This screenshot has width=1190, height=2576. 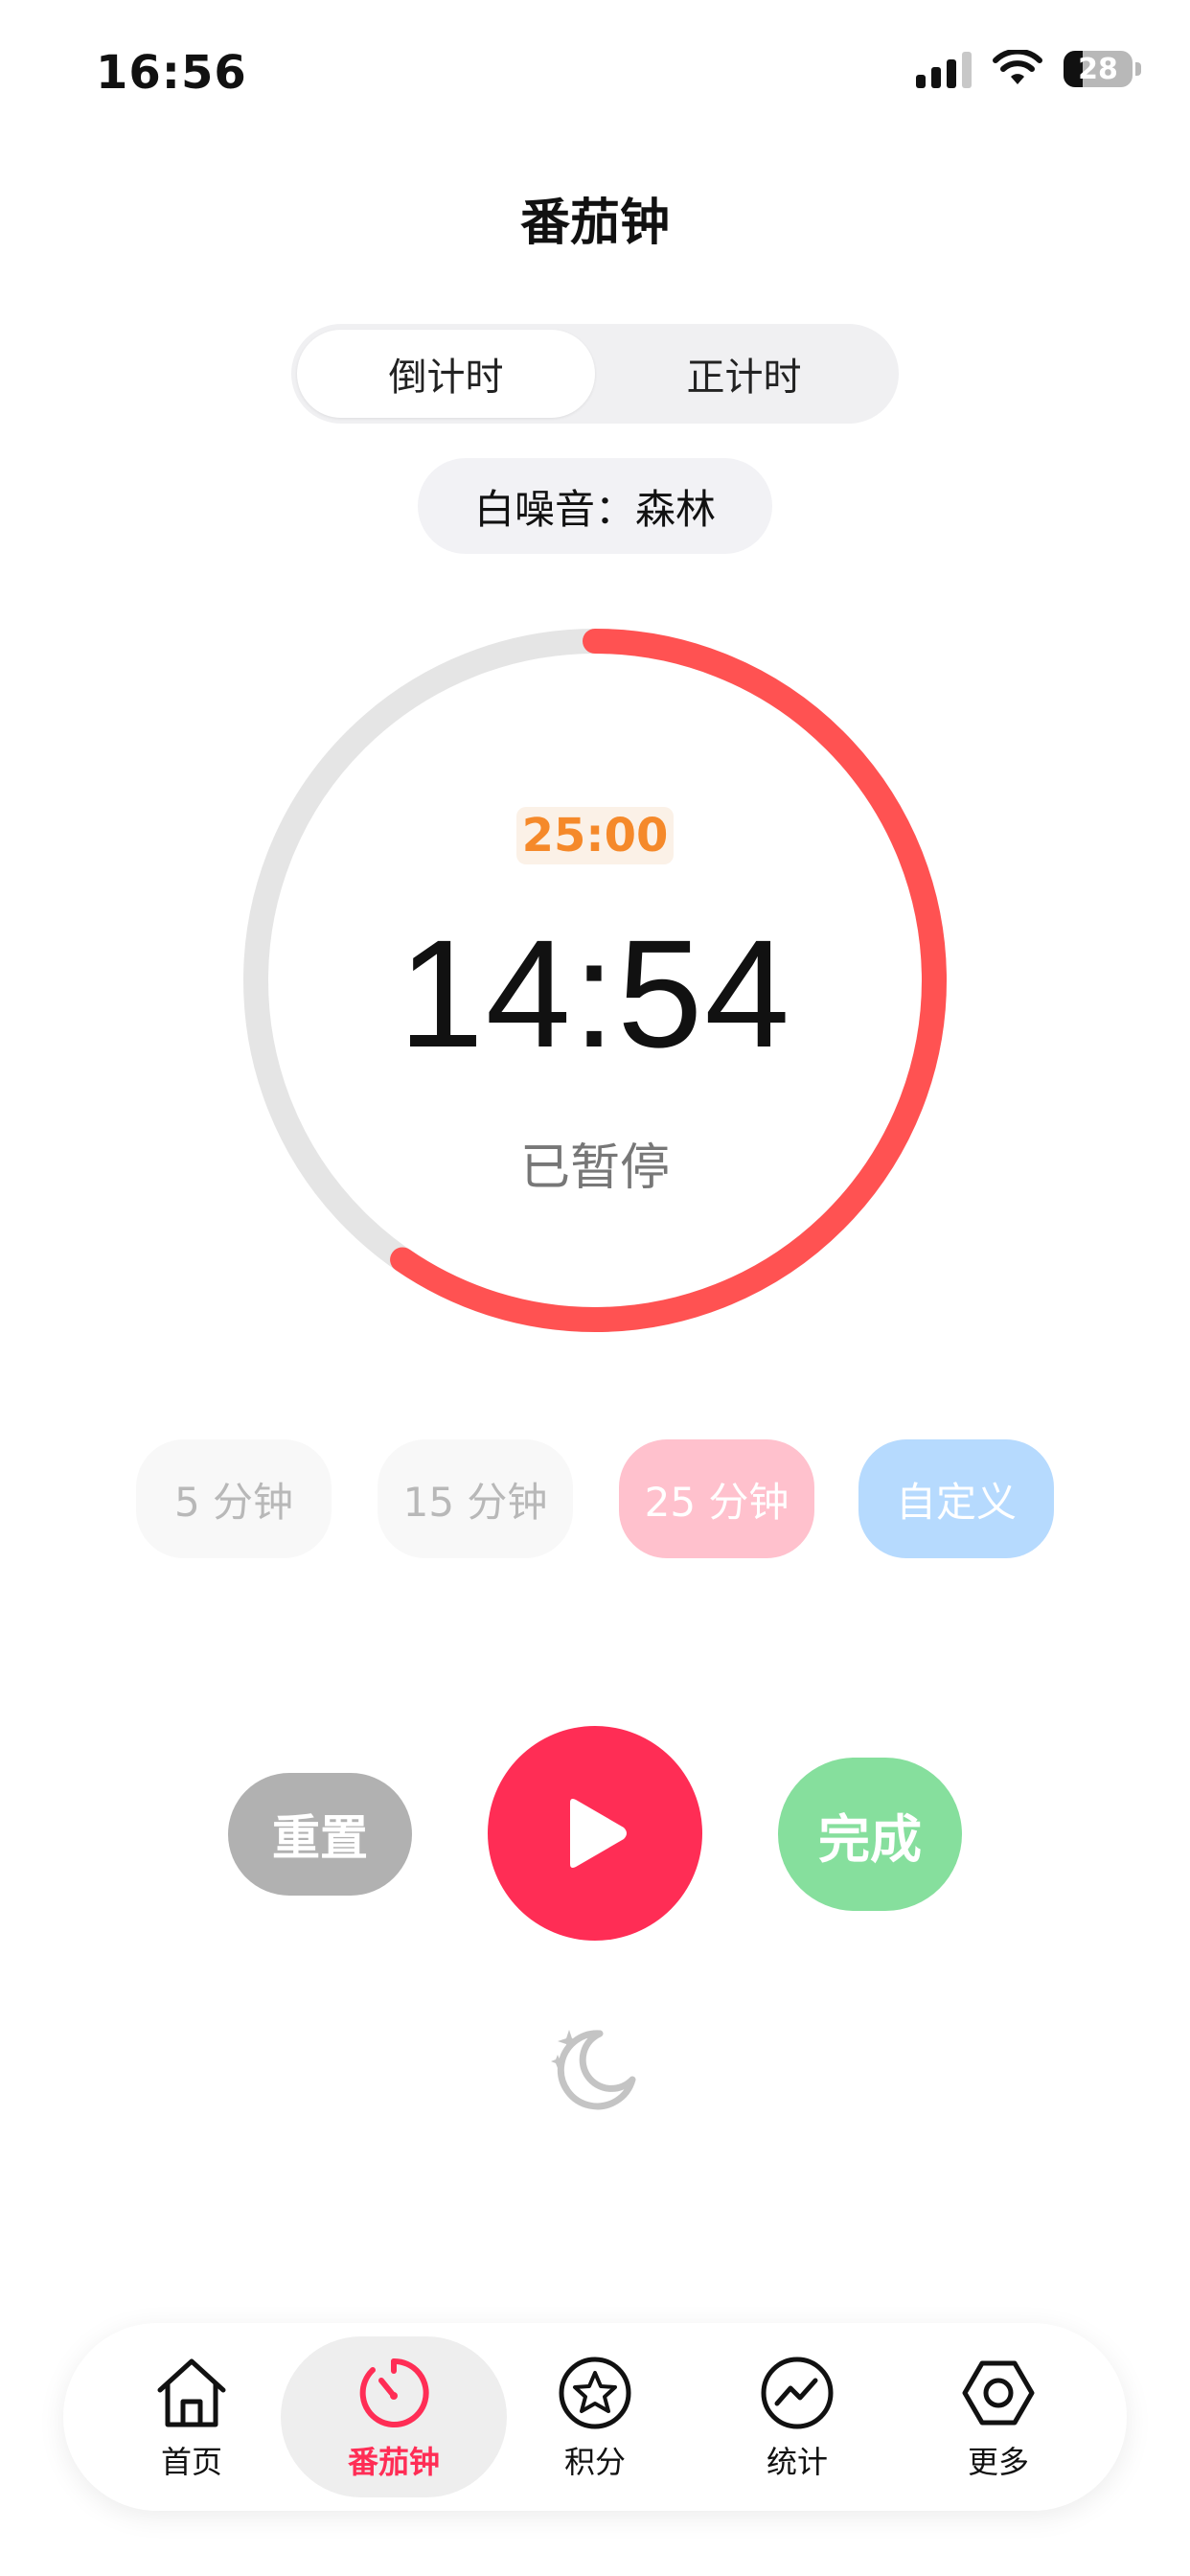 I want to click on wifi-icon, so click(x=1017, y=67).